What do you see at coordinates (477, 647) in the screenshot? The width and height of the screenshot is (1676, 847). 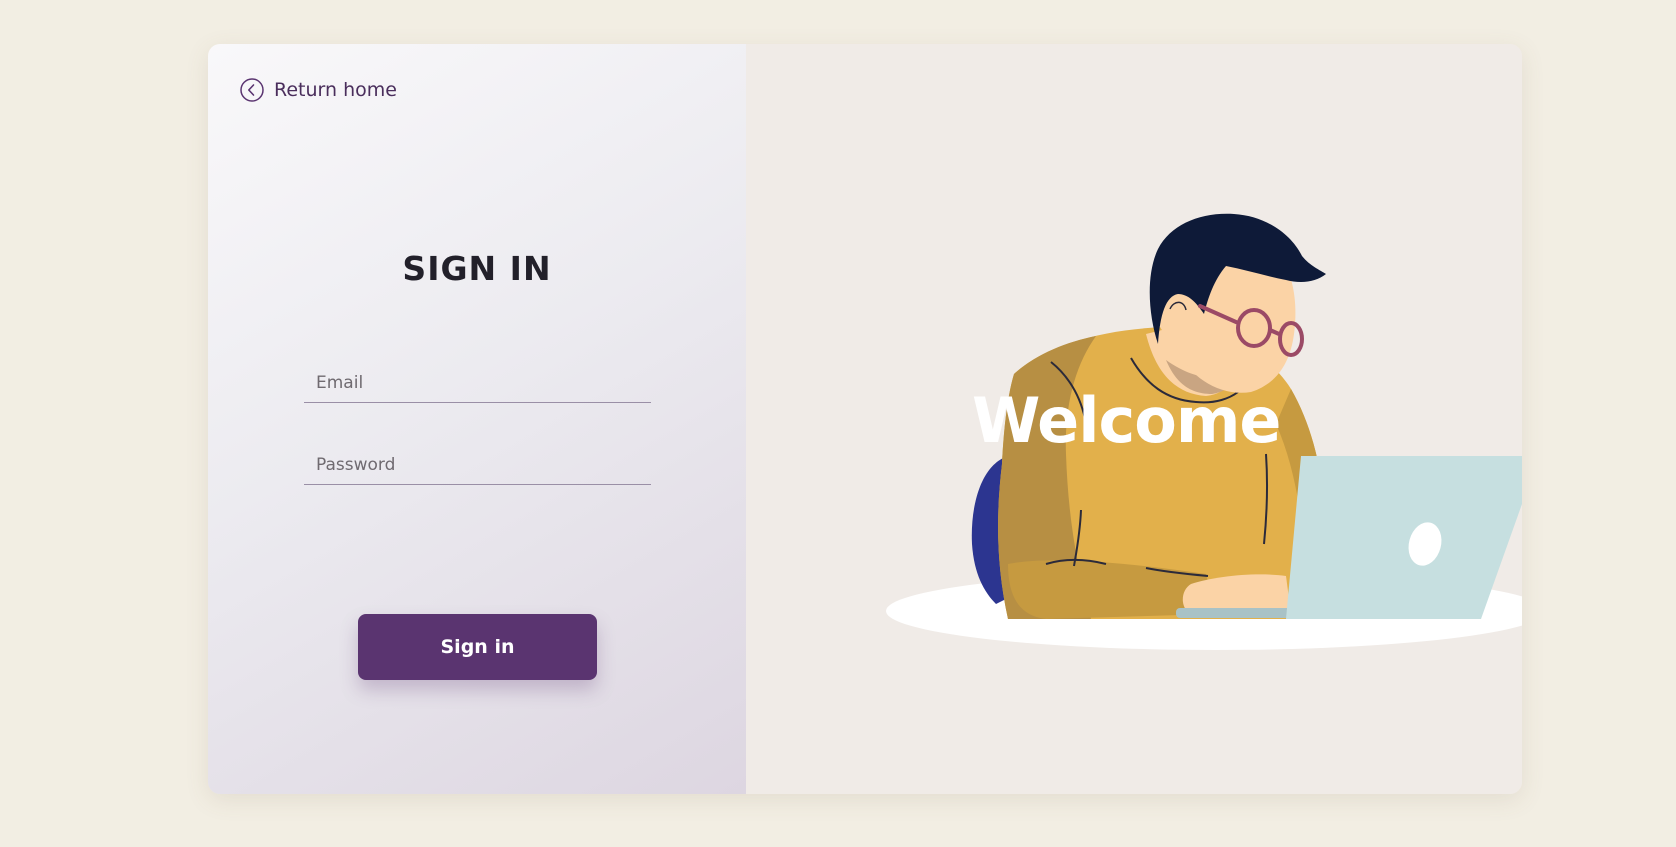 I see `sign-in-button: Sign in` at bounding box center [477, 647].